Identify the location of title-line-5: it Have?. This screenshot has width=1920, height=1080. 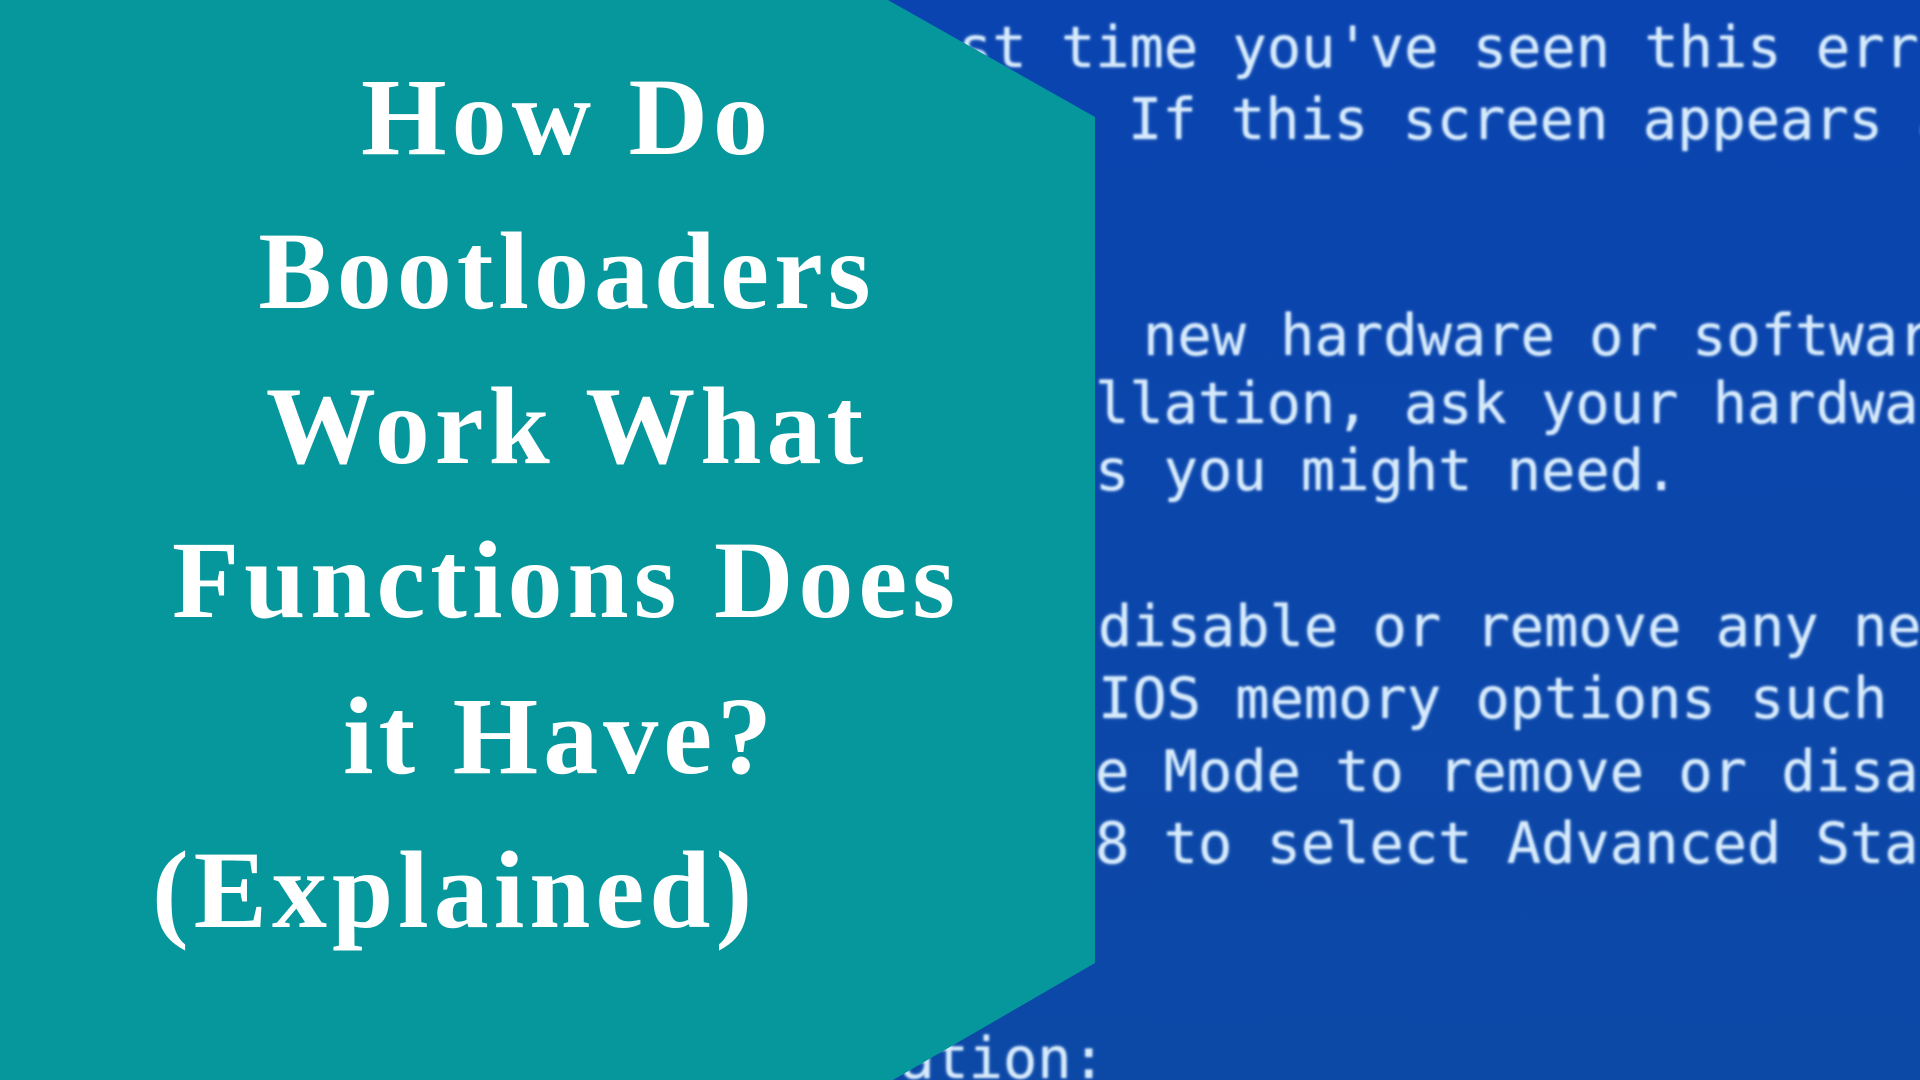
(560, 736).